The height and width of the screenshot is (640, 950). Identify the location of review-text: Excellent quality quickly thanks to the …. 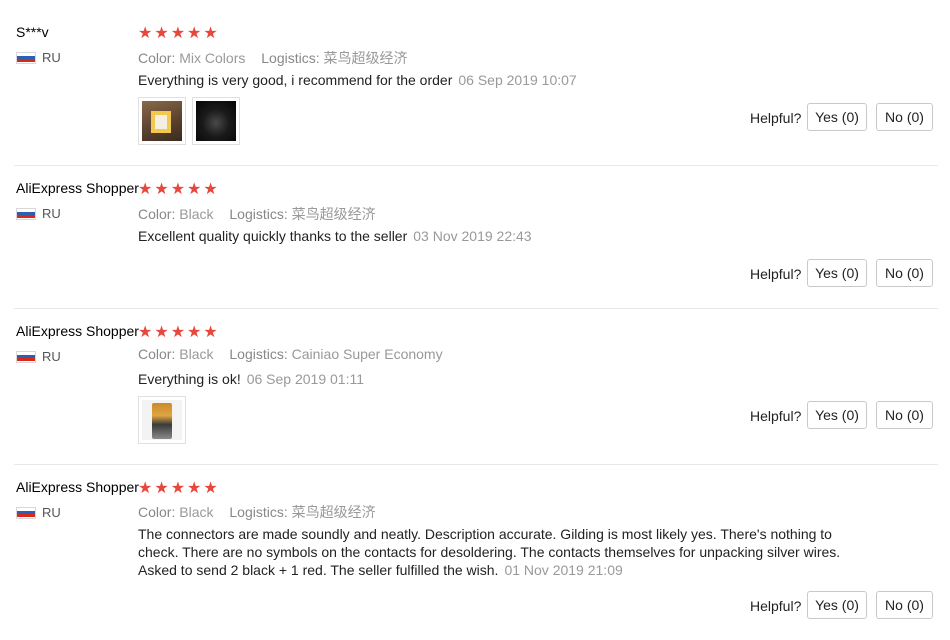
(493, 236).